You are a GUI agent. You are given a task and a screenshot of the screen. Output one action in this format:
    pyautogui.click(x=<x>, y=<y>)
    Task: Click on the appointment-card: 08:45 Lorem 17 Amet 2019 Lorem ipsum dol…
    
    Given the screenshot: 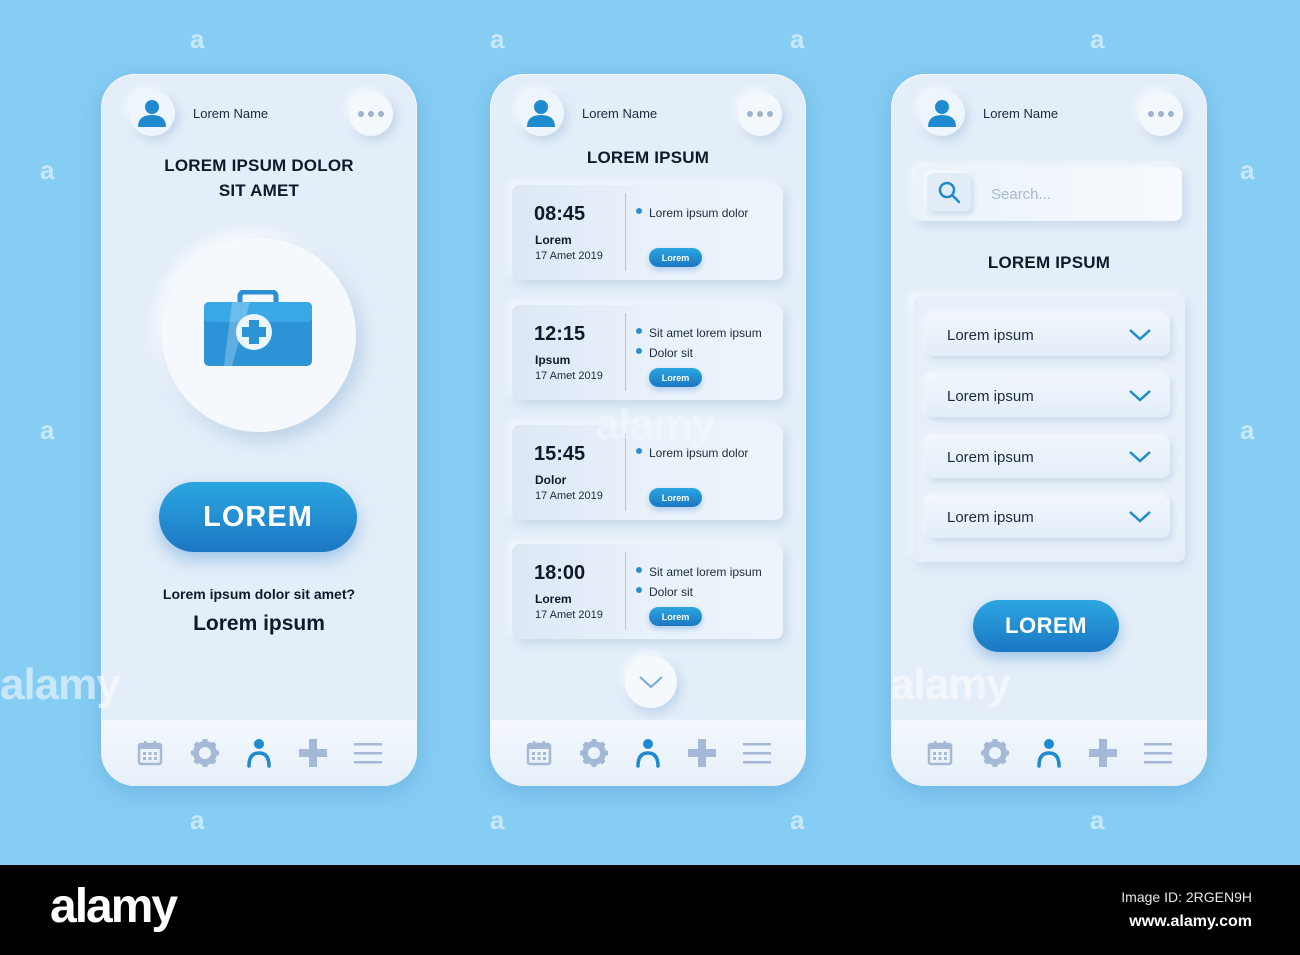 What is the action you would take?
    pyautogui.click(x=647, y=232)
    